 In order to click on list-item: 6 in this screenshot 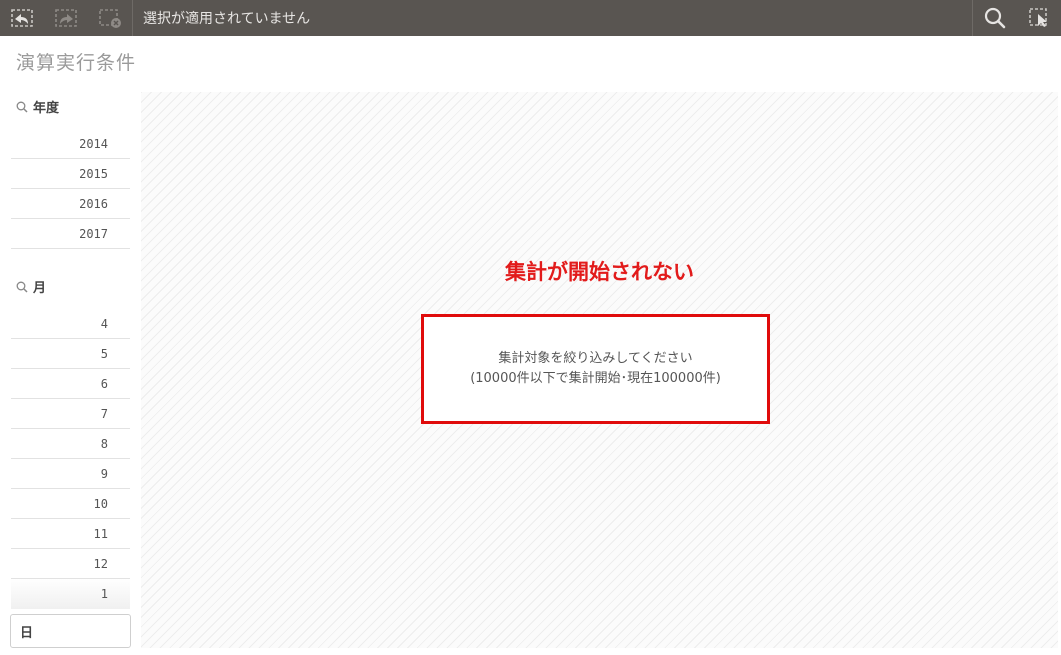, I will do `click(70, 384)`.